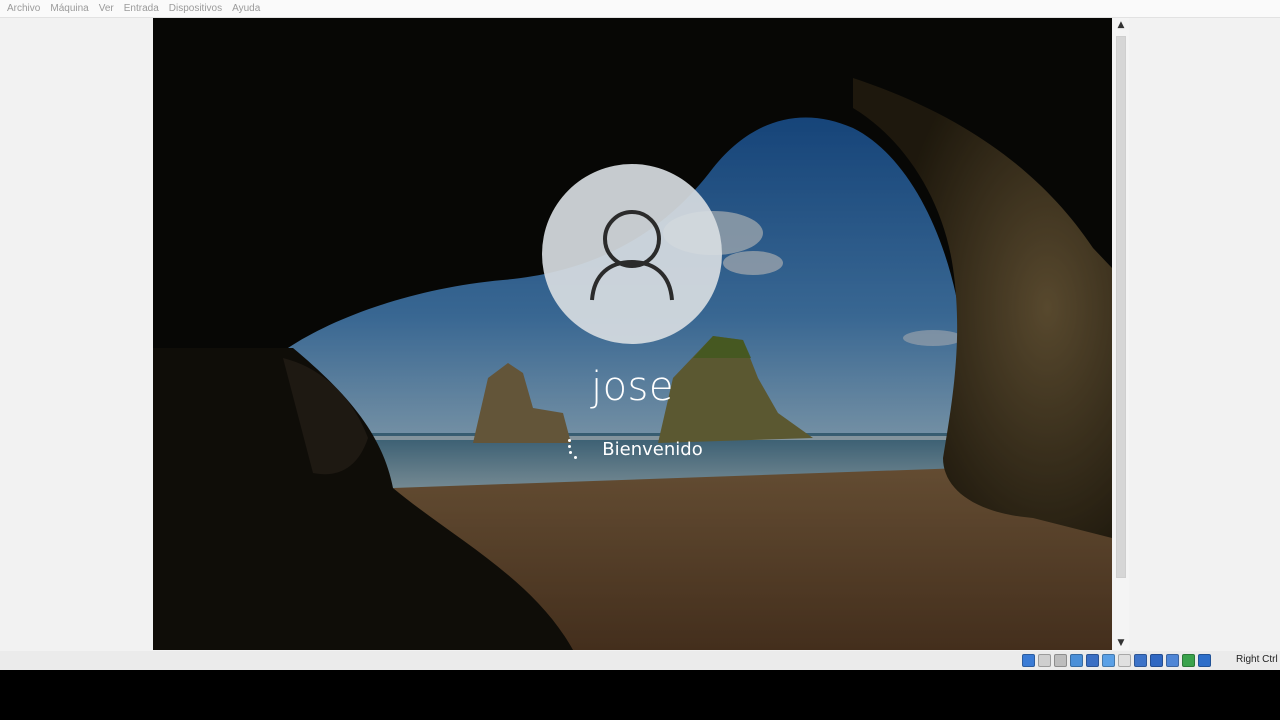 This screenshot has width=1280, height=720. What do you see at coordinates (1121, 643) in the screenshot?
I see `scroll-down-icon: ▼` at bounding box center [1121, 643].